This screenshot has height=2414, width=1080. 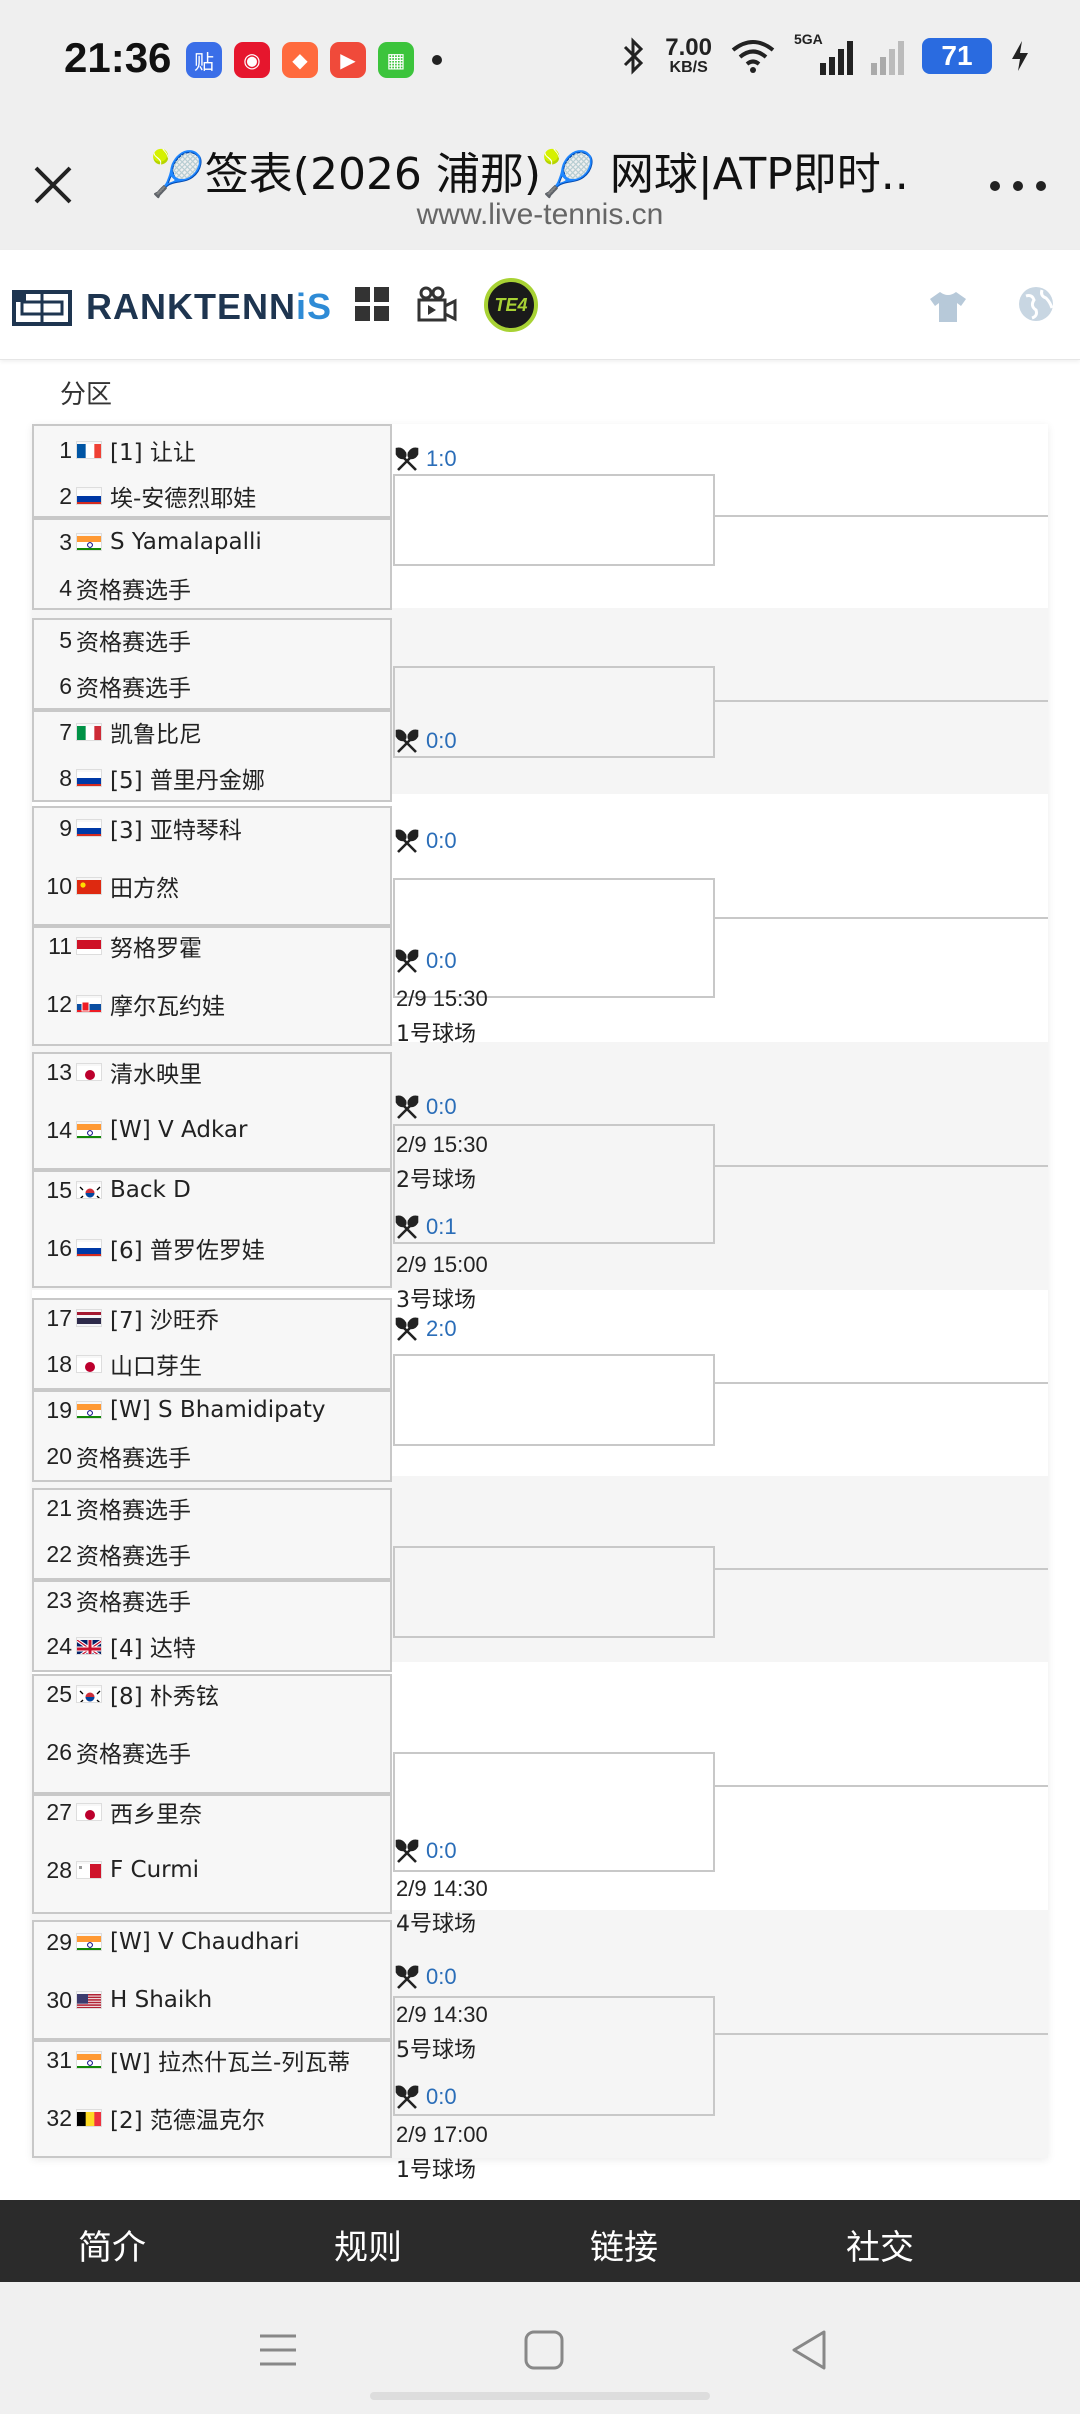 I want to click on network-speed: 7.00 KB/S, so click(x=688, y=56).